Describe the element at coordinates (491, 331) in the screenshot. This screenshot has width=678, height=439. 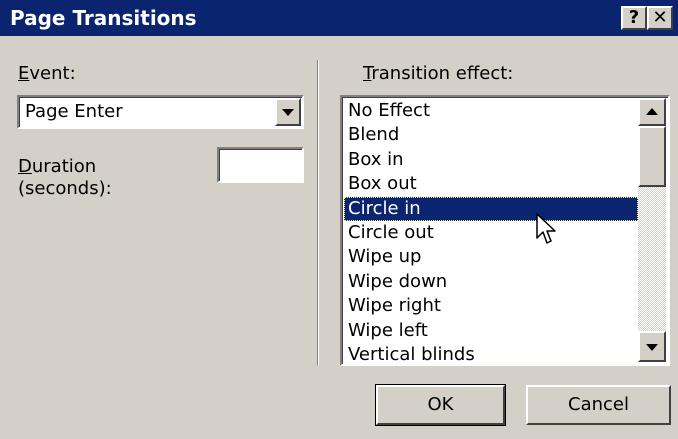
I see `list-item: Wipe left` at that location.